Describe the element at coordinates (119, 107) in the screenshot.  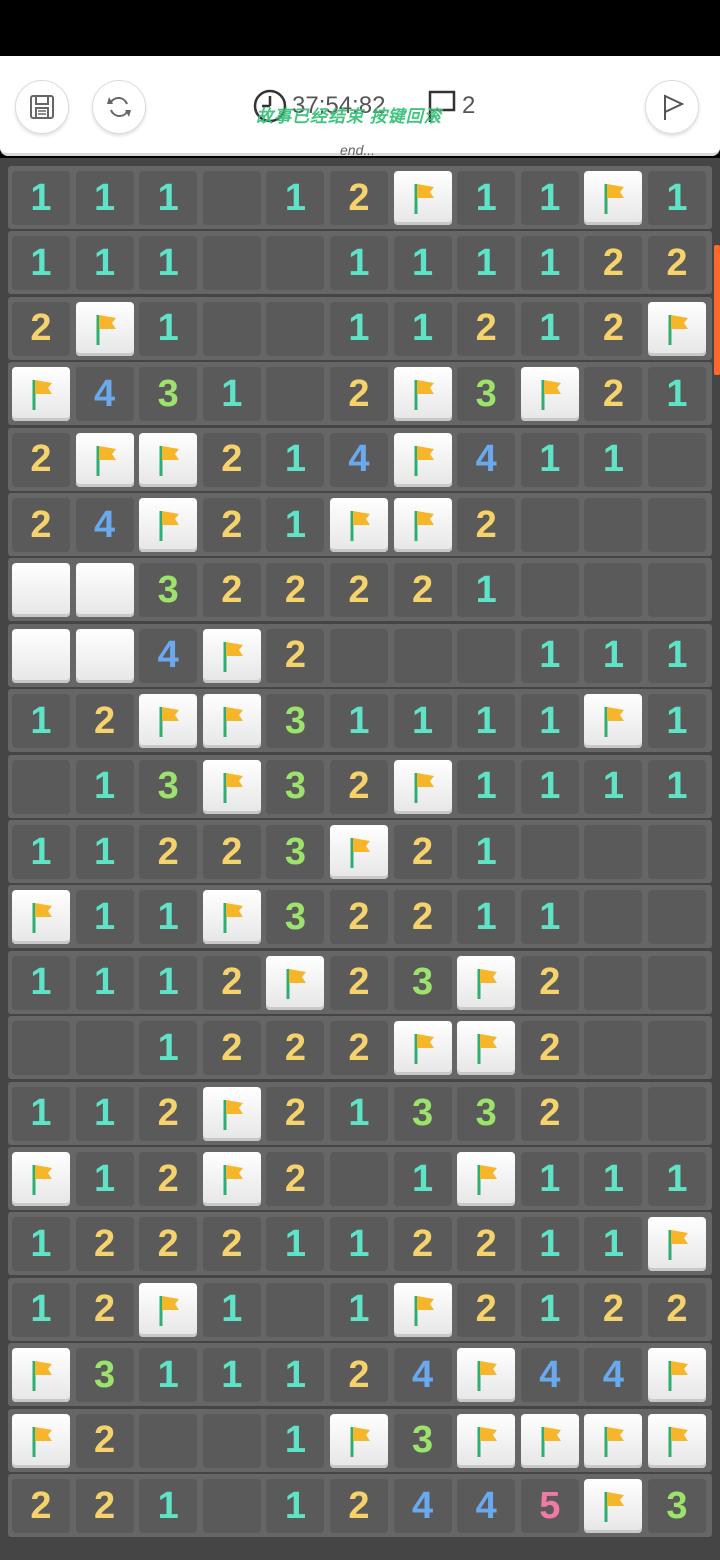
I see `restart-button` at that location.